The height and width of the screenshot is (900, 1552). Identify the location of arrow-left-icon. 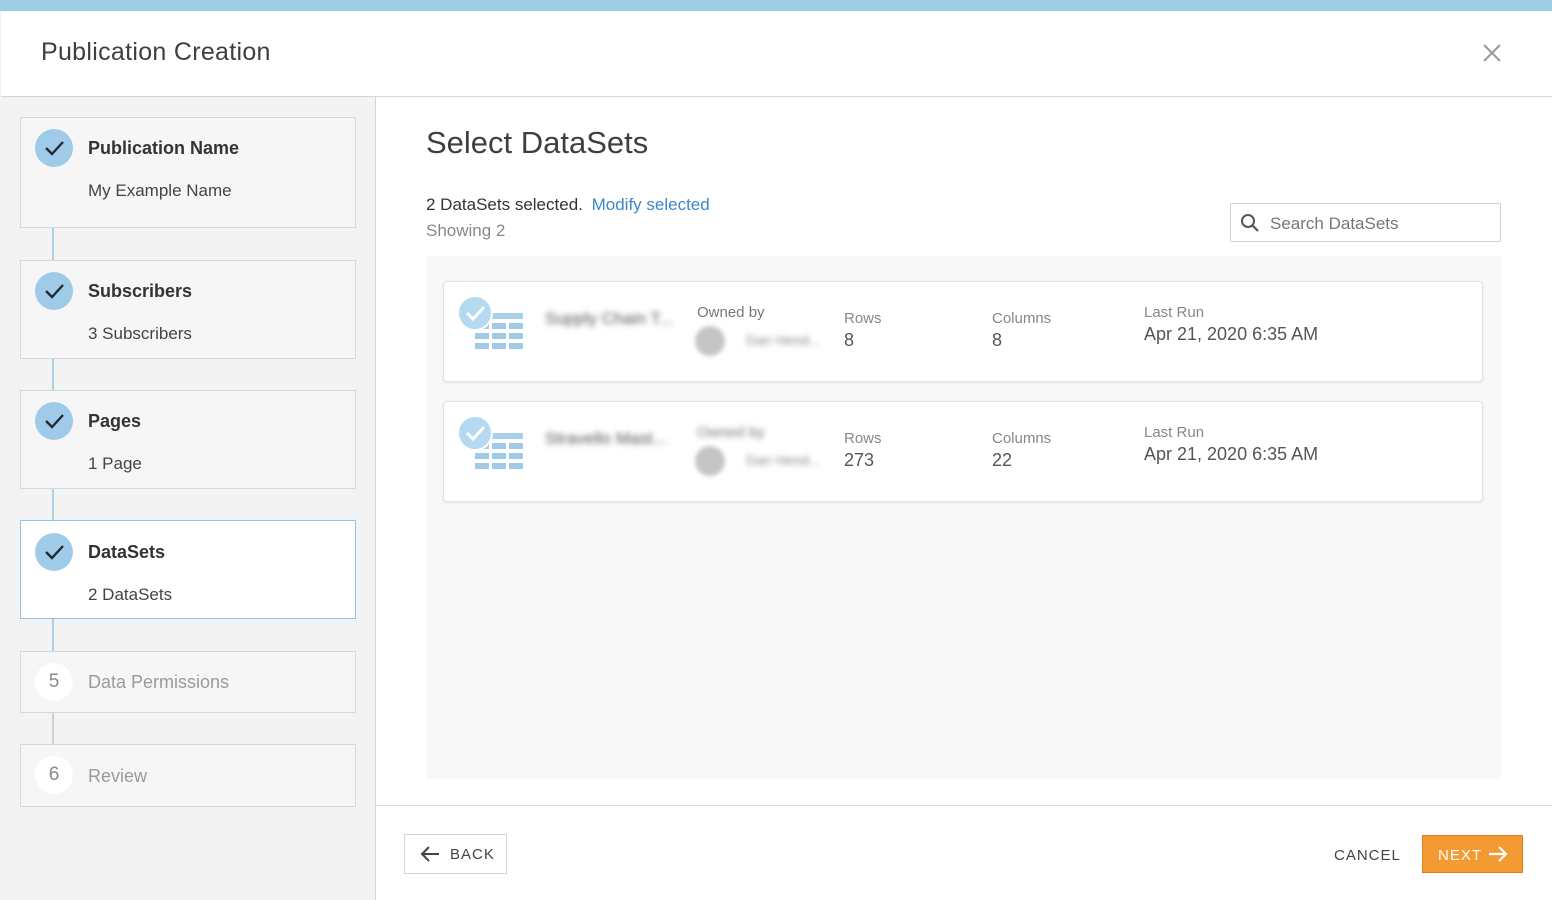
(429, 854).